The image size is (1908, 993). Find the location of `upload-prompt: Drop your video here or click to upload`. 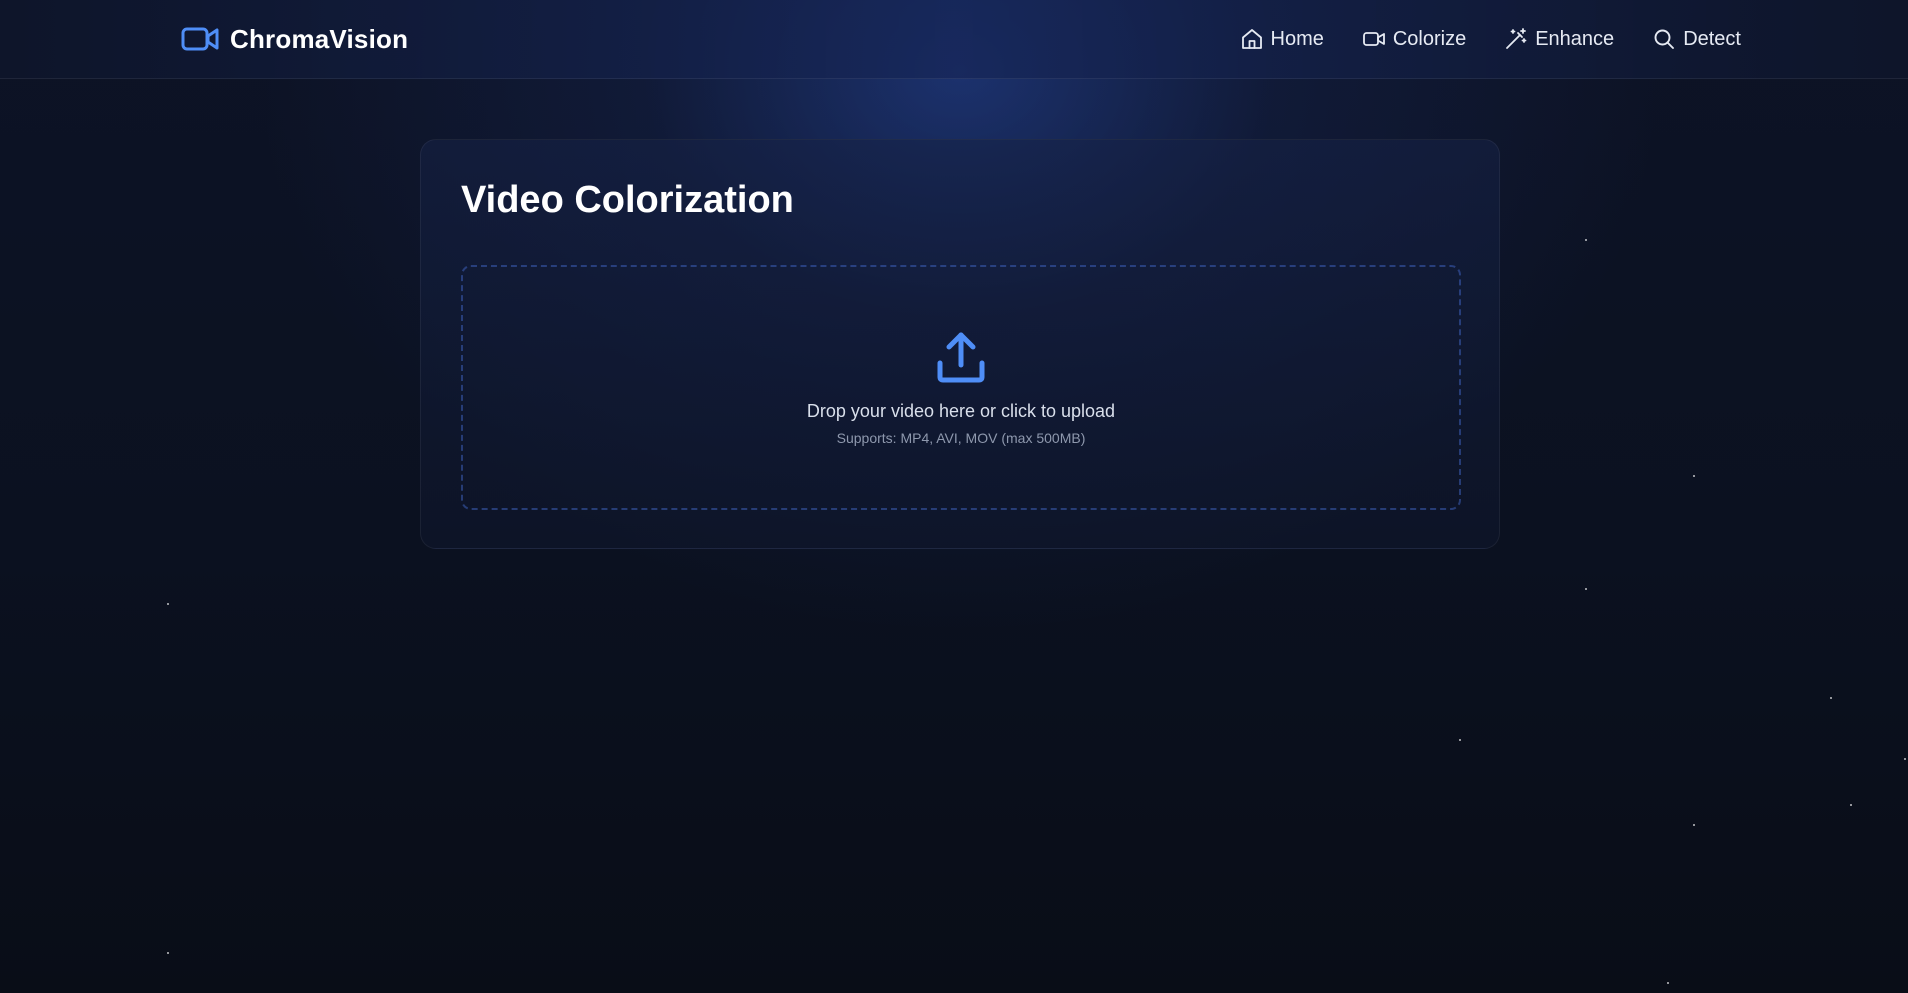

upload-prompt: Drop your video here or click to upload is located at coordinates (961, 411).